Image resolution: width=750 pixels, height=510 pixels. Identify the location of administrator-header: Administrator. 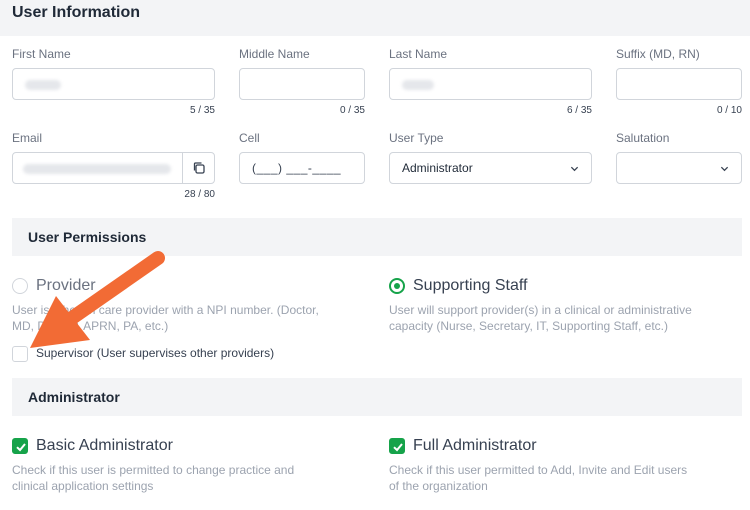
(377, 397).